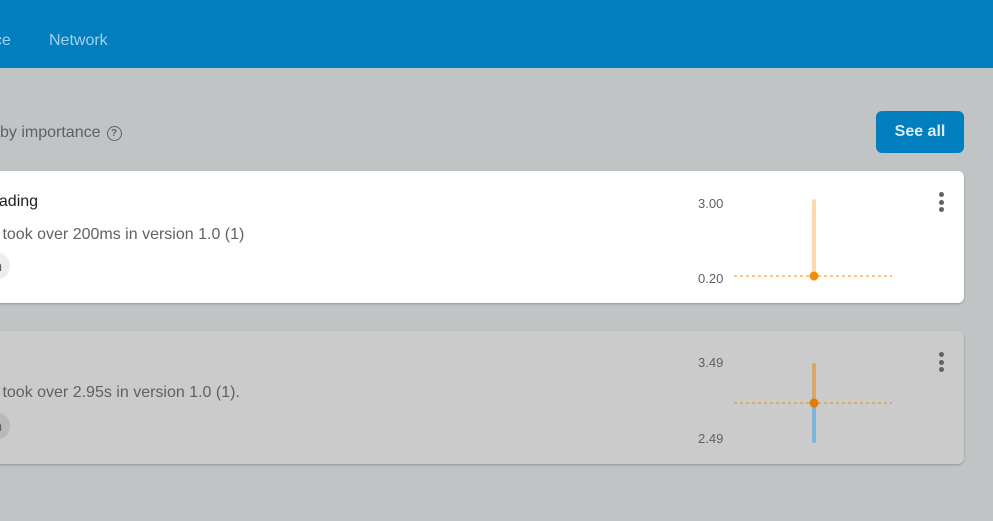  Describe the element at coordinates (710, 278) in the screenshot. I see `chart-min-label: 0.20` at that location.